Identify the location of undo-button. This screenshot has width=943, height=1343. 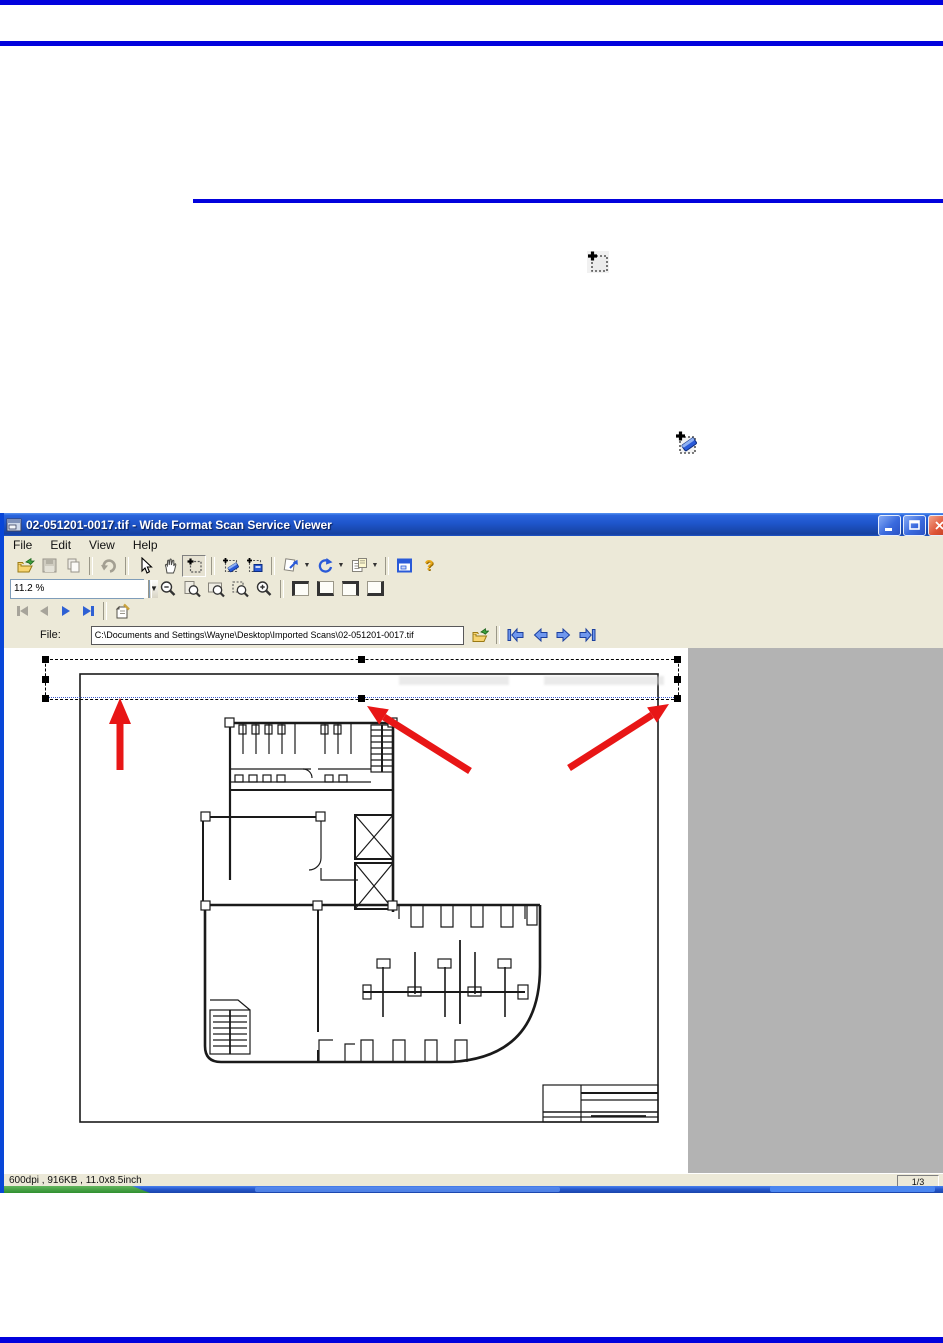
(109, 566).